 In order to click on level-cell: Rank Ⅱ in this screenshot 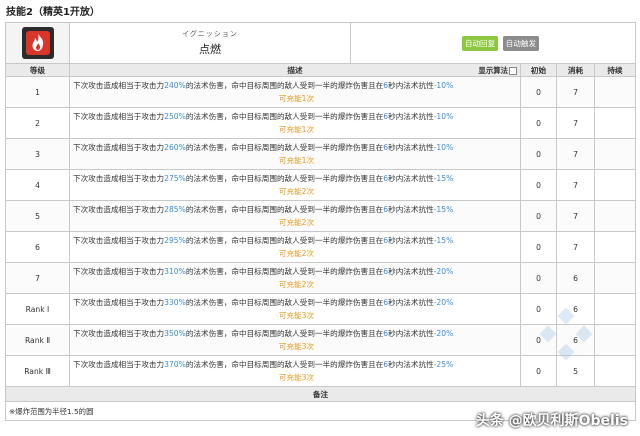, I will do `click(37, 340)`.